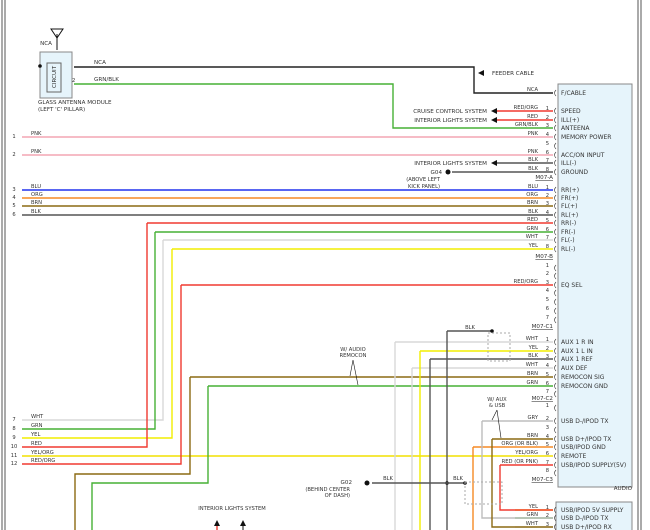 Image resolution: width=650 pixels, height=530 pixels. What do you see at coordinates (586, 527) in the screenshot?
I see `pin-function: USB D+/IPOD RX` at bounding box center [586, 527].